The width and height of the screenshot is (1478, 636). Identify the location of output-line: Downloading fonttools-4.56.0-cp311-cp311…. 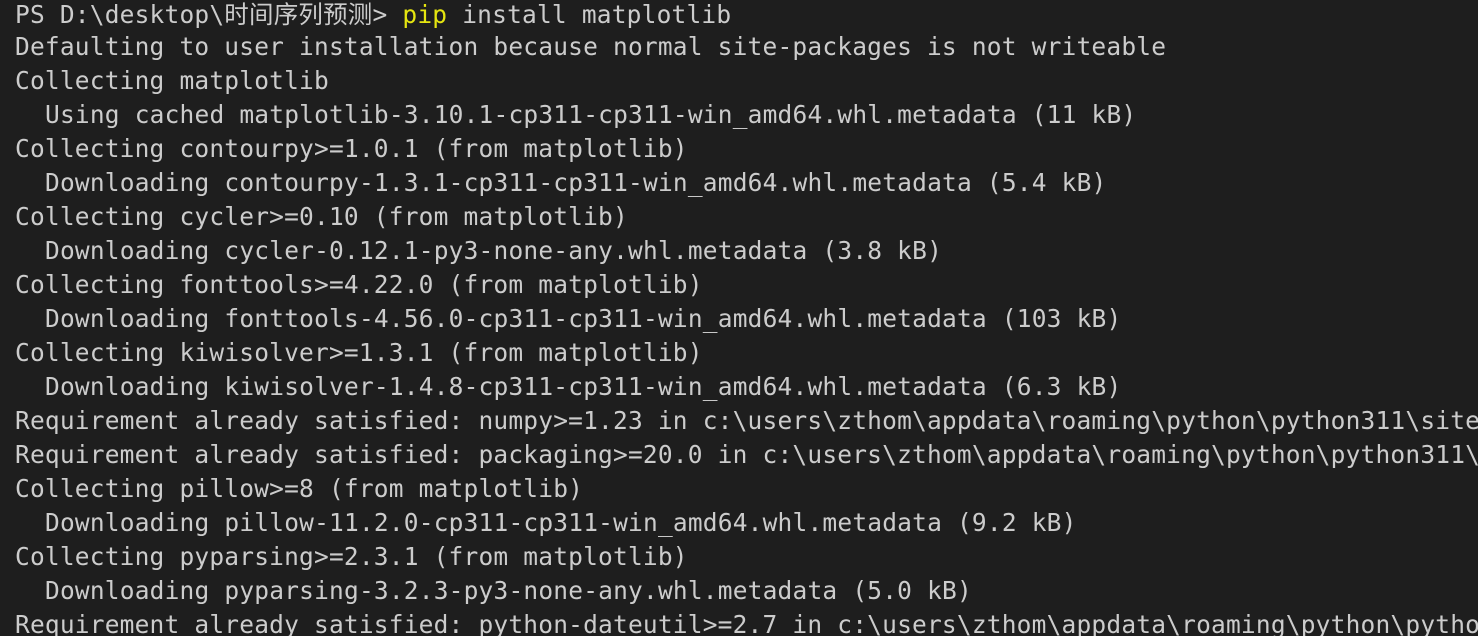
(583, 318).